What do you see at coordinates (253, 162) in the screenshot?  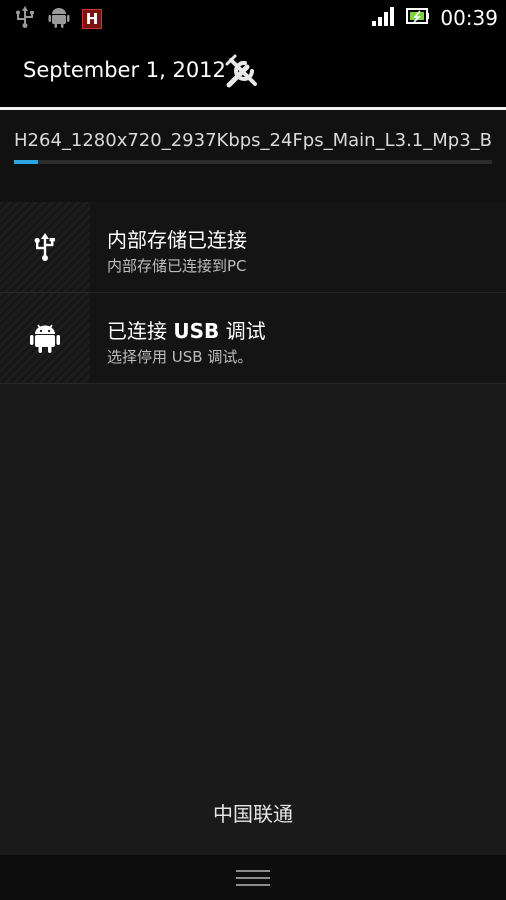 I see `progress-bar` at bounding box center [253, 162].